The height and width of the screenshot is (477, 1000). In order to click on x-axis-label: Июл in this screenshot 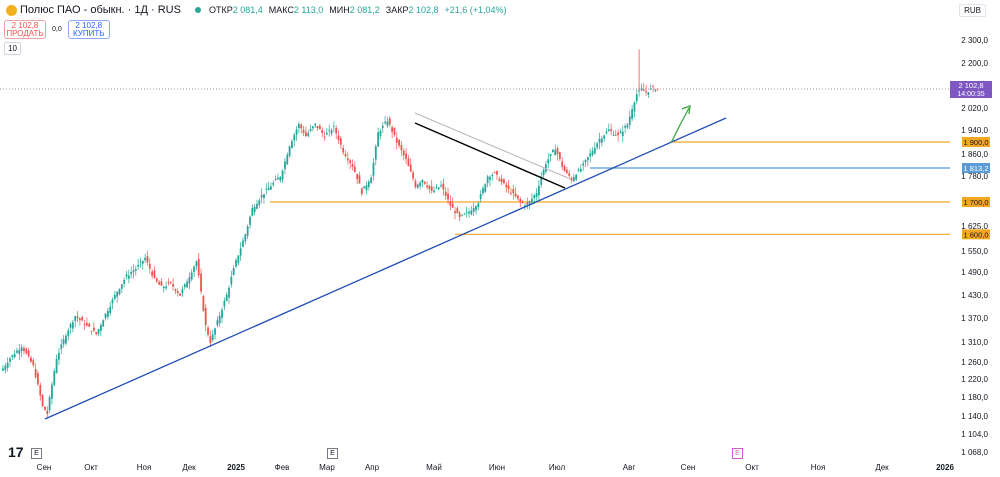, I will do `click(557, 467)`.